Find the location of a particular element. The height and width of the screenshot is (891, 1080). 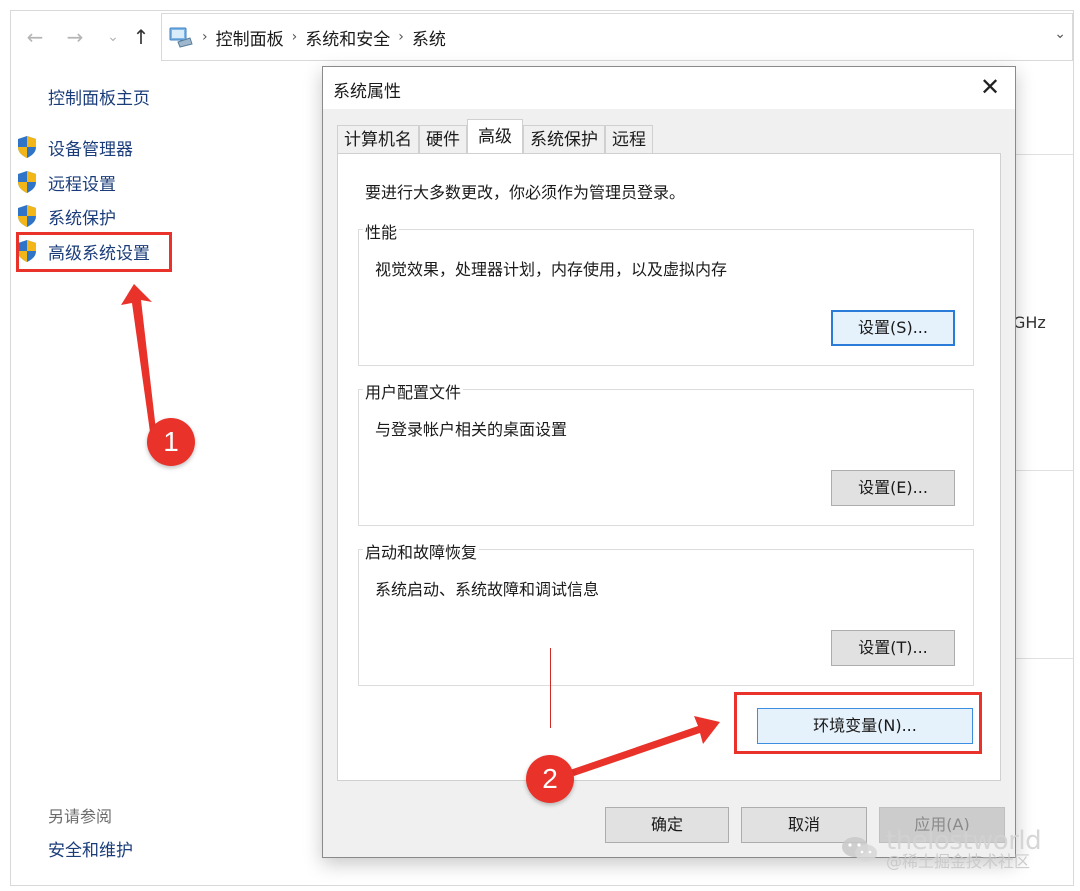

address-dropdown-icon: ⌄ is located at coordinates (1060, 34).